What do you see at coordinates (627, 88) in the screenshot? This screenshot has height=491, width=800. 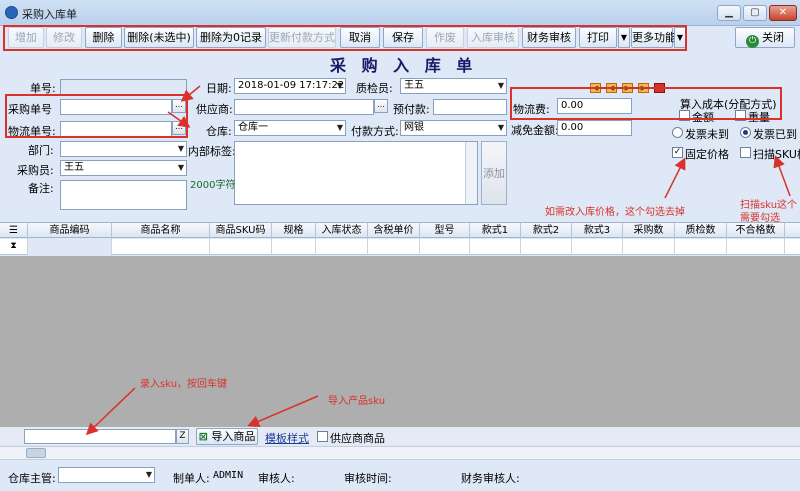 I see `next-record-icon: ▶` at bounding box center [627, 88].